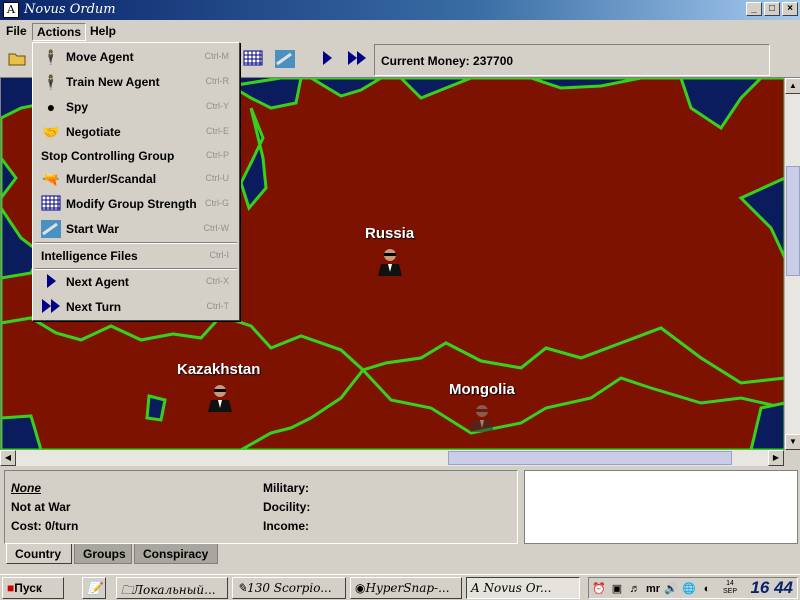 The height and width of the screenshot is (600, 800). I want to click on mr-tray-icon: mr, so click(653, 589).